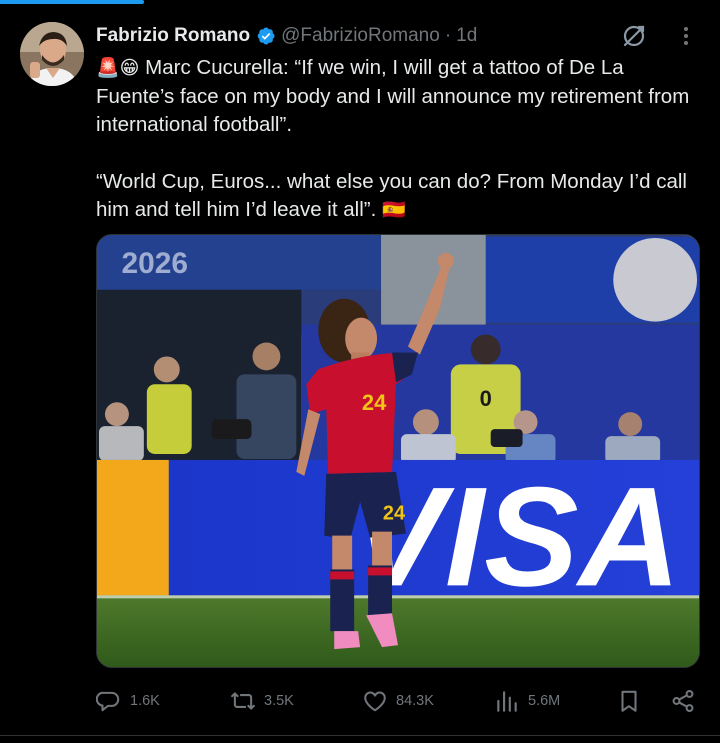  What do you see at coordinates (375, 701) in the screenshot?
I see `like-icon` at bounding box center [375, 701].